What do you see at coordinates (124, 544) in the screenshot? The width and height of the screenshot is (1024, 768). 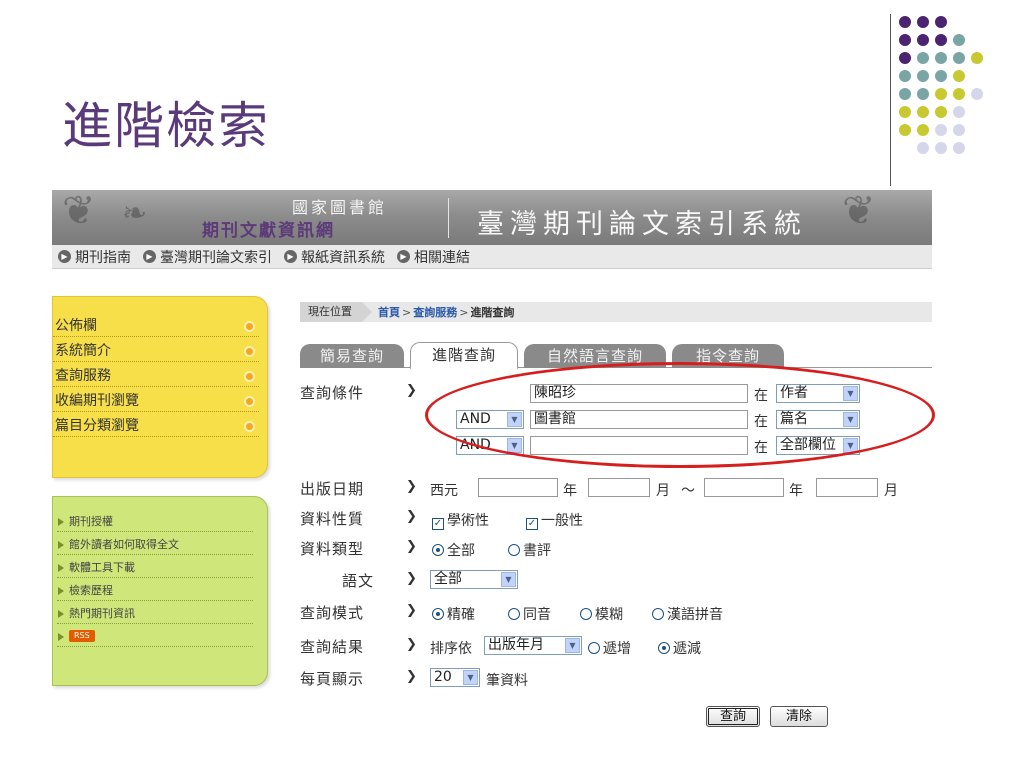 I see `sidebar-link-label: 館外讀者如何取得全文` at bounding box center [124, 544].